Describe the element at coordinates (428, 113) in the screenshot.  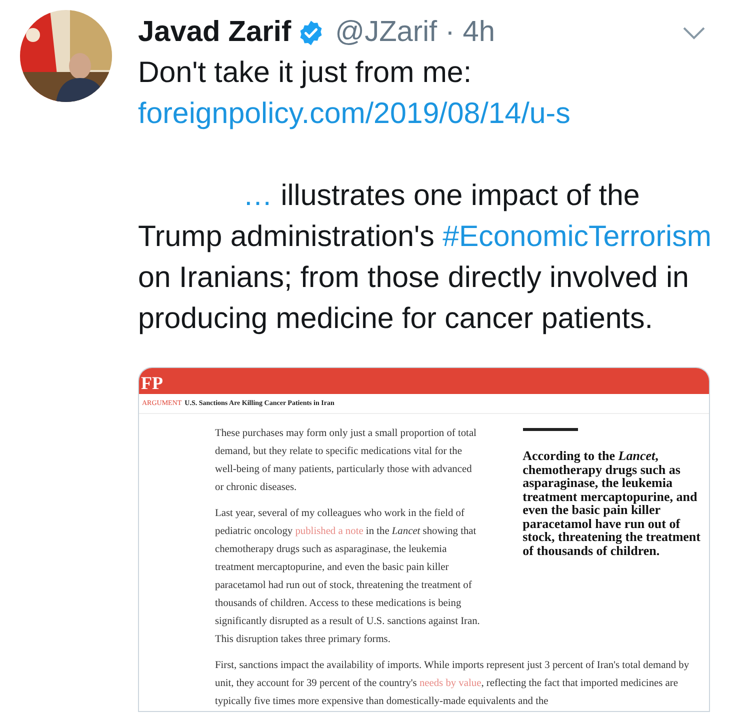
I see `article-link: foreignpolicy.com/2019/08/14/u-s` at that location.